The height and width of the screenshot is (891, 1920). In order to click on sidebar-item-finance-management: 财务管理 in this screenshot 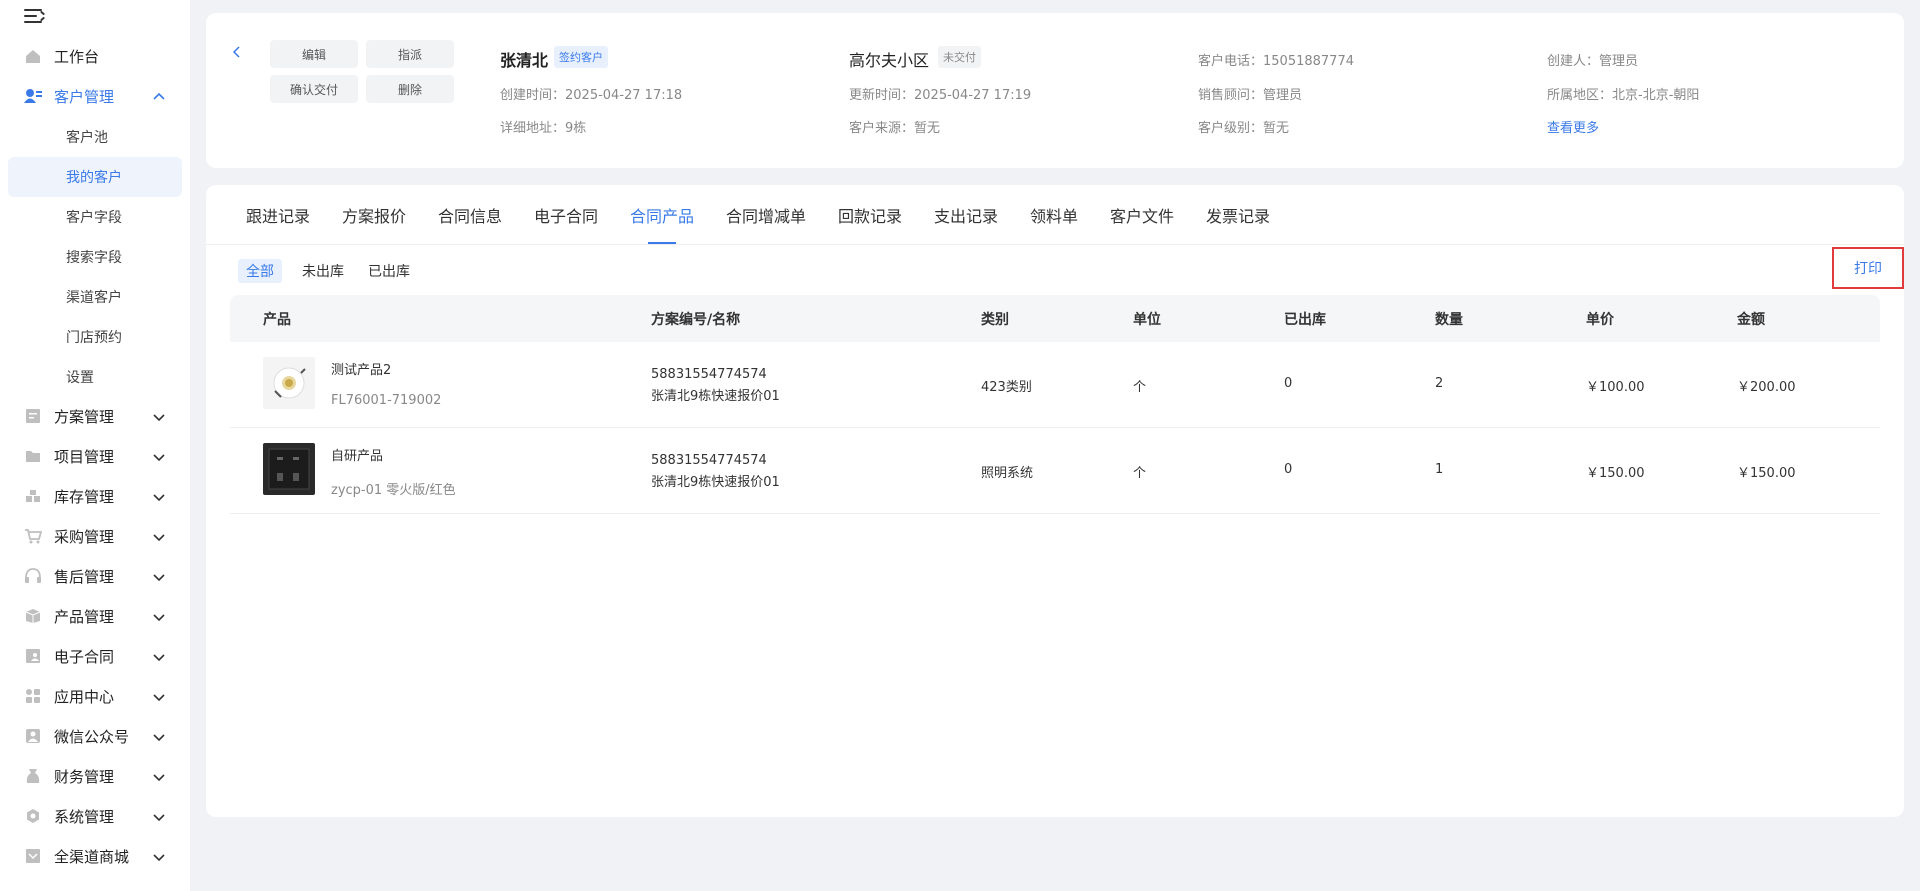, I will do `click(95, 776)`.